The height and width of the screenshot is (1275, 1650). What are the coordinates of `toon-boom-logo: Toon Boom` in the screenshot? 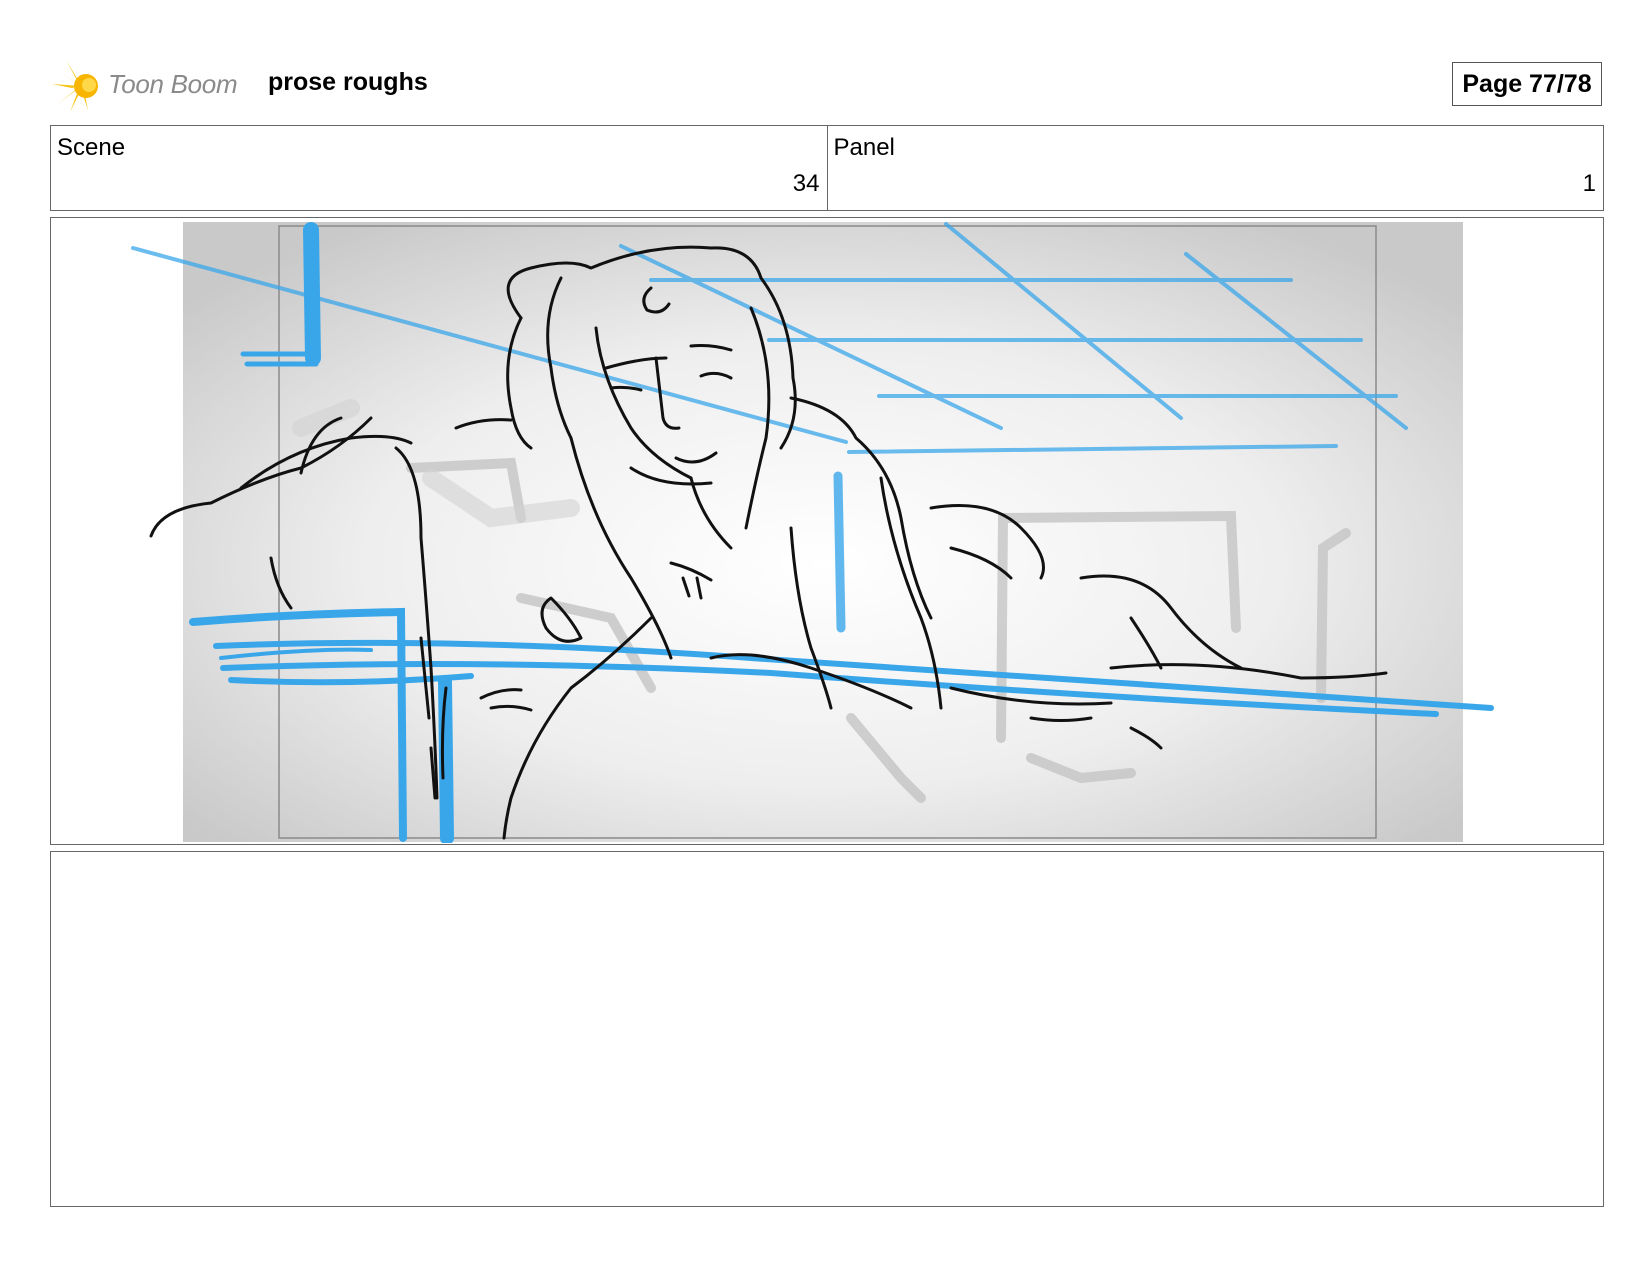 It's located at (152, 86).